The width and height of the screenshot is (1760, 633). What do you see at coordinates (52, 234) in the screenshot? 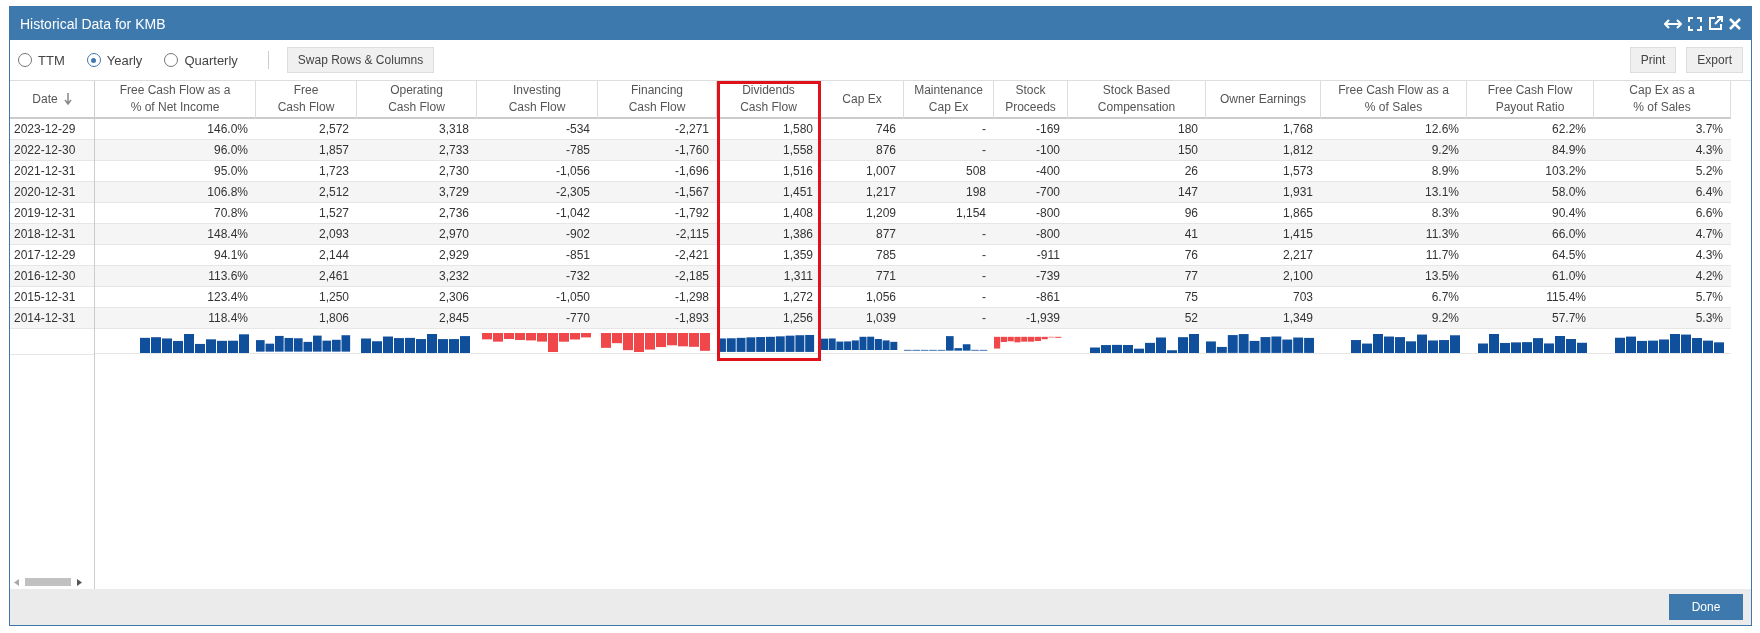
I see `date-cell: 2018-12-31` at bounding box center [52, 234].